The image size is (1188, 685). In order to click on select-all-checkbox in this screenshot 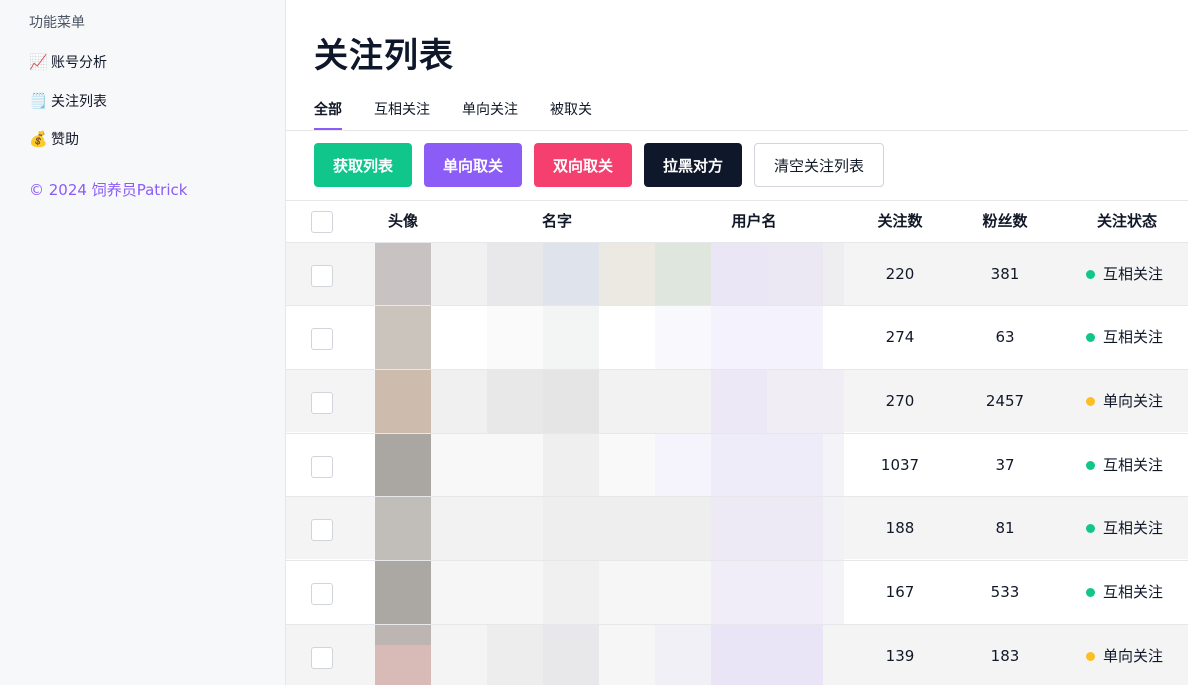, I will do `click(322, 222)`.